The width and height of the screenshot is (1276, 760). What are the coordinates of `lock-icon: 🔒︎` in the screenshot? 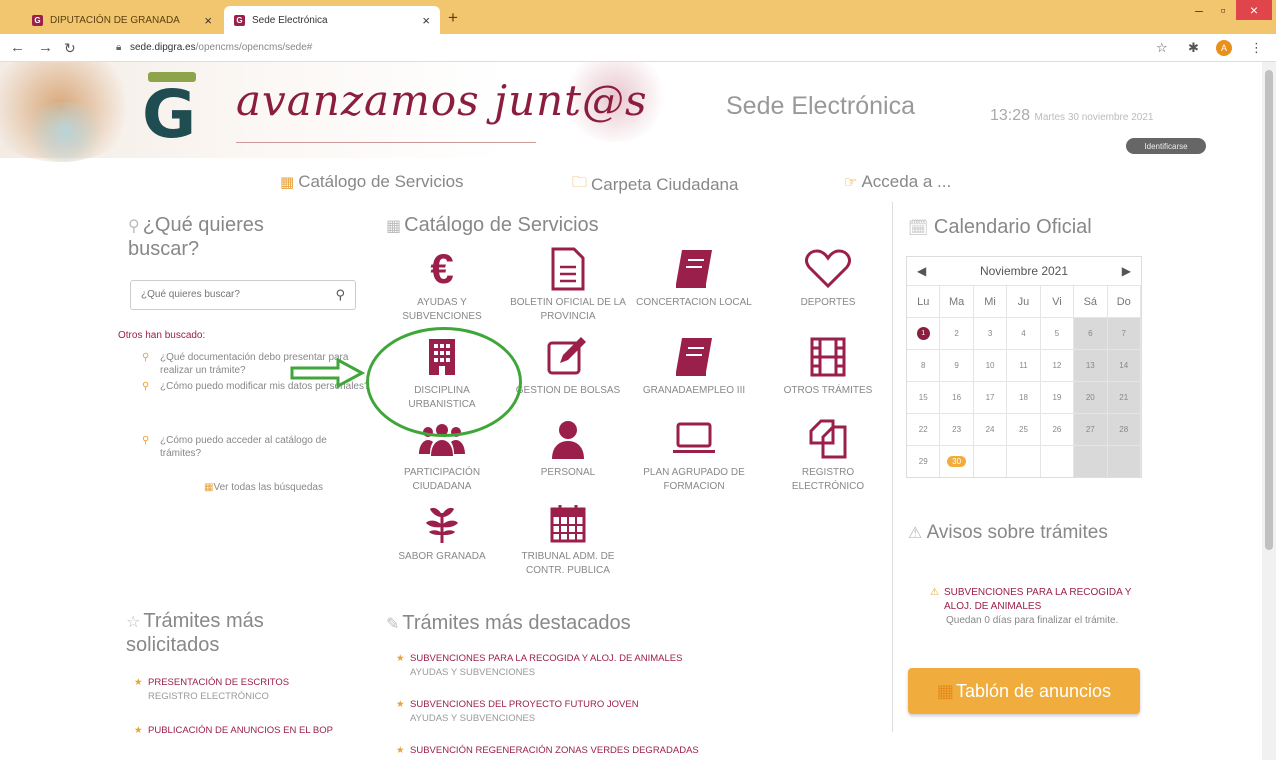 It's located at (118, 47).